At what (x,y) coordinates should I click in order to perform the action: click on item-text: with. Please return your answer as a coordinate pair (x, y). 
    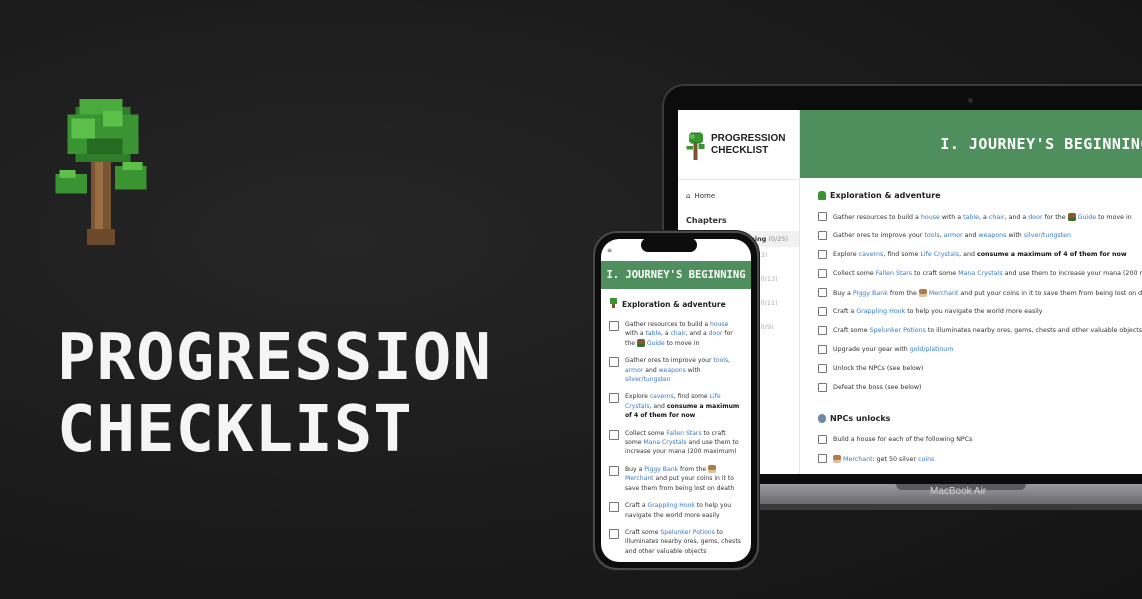
    Looking at the image, I should click on (693, 370).